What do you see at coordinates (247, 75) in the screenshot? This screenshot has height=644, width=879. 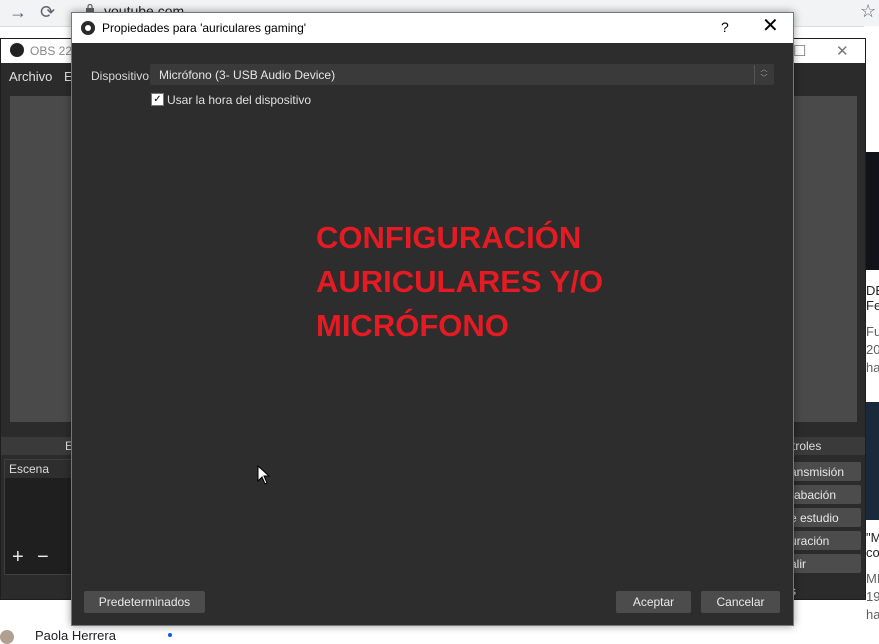 I see `device-select-value: Micrófono (3- USB Audio Device)` at bounding box center [247, 75].